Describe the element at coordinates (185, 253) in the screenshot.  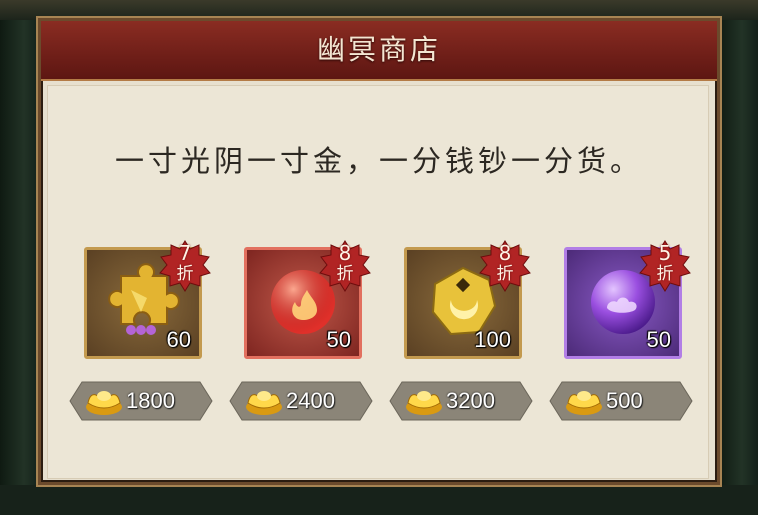
I see `discount-value: 7` at that location.